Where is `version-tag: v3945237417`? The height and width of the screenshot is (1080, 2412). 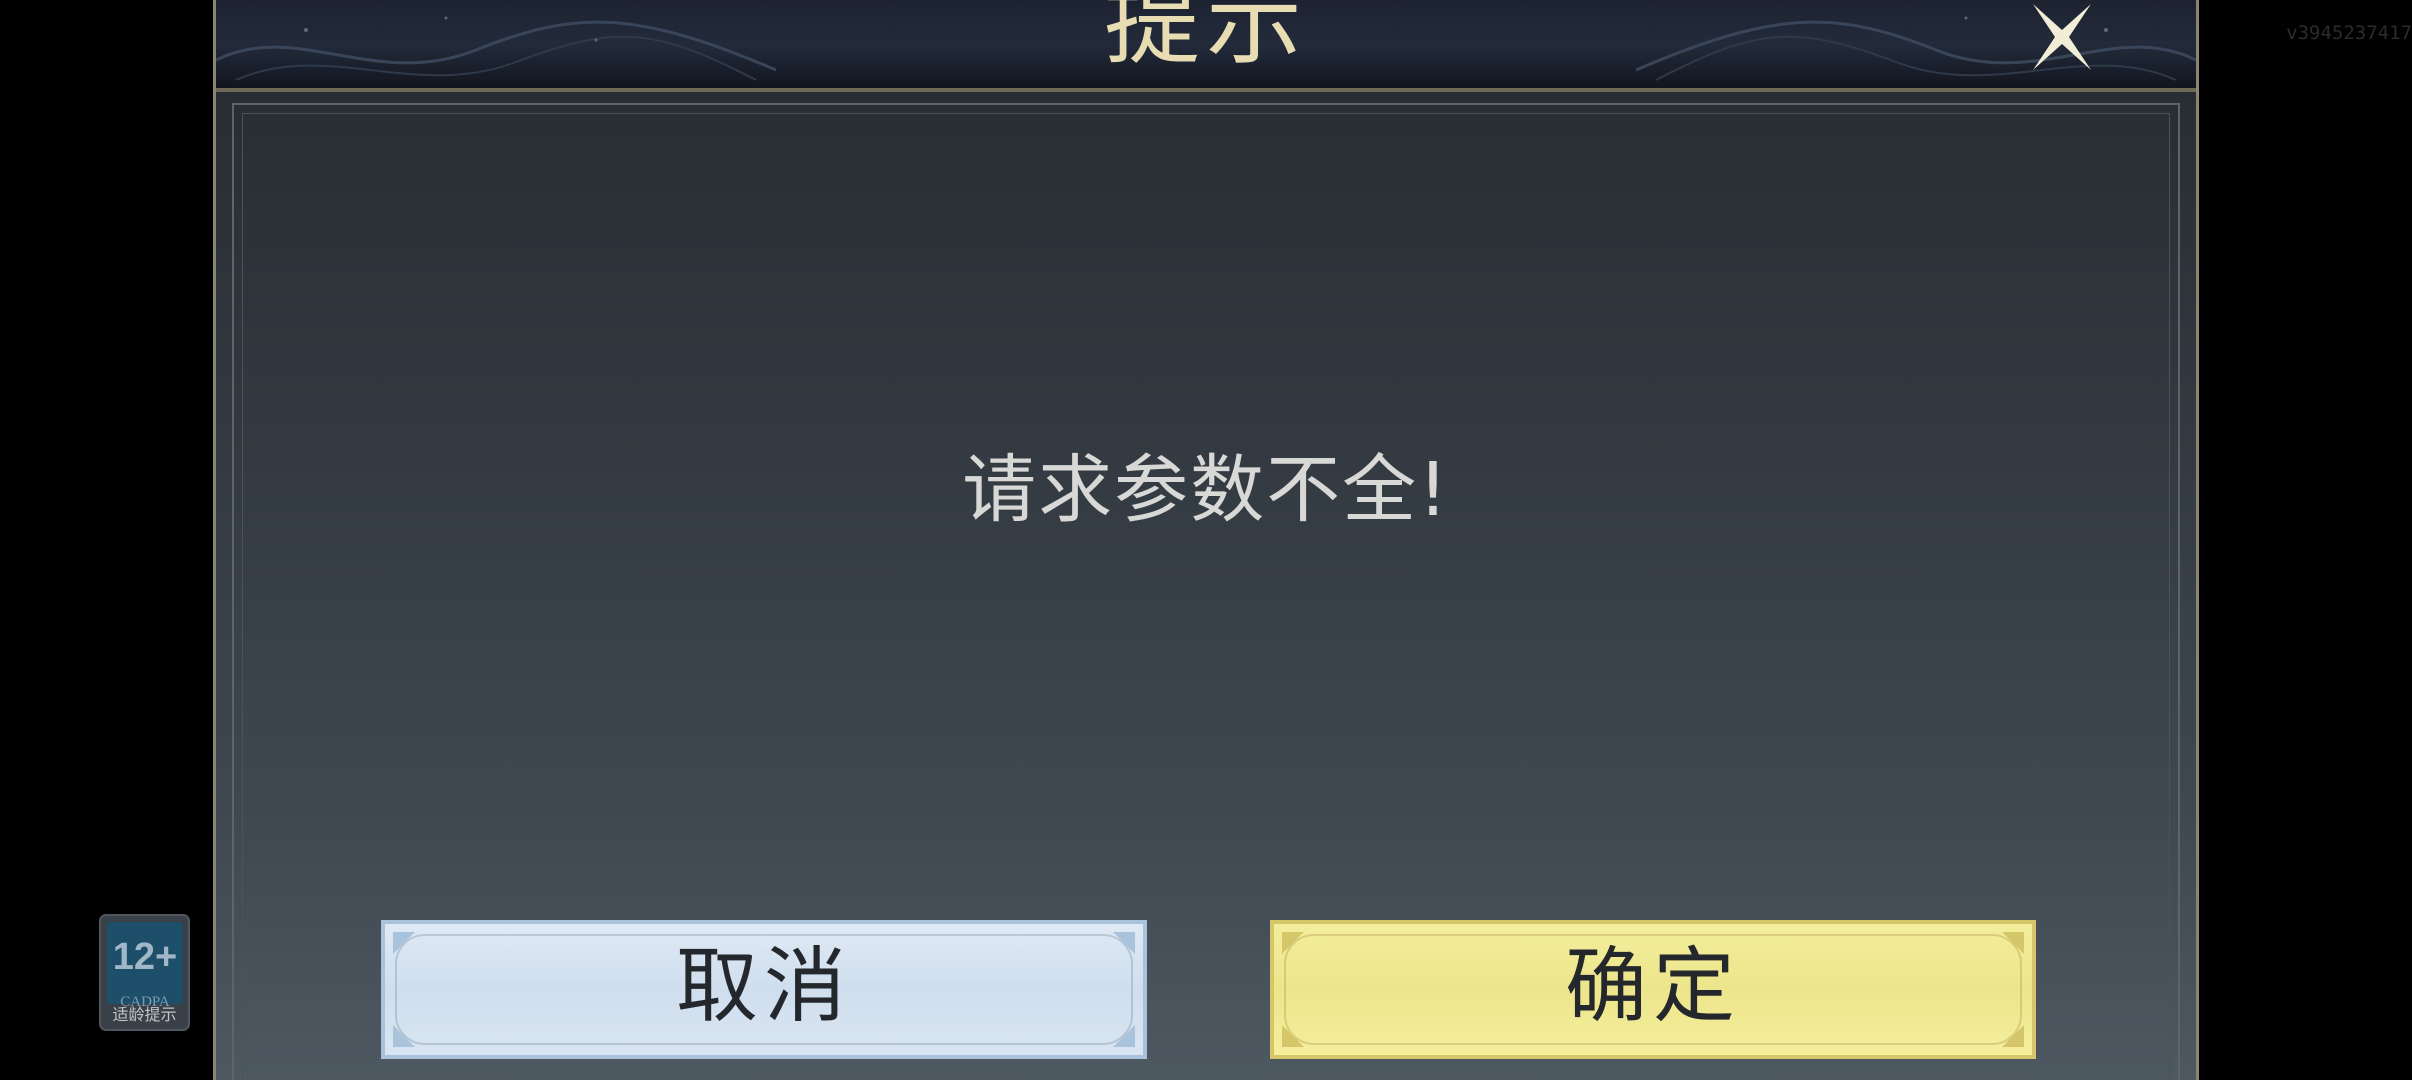 version-tag: v3945237417 is located at coordinates (2349, 33).